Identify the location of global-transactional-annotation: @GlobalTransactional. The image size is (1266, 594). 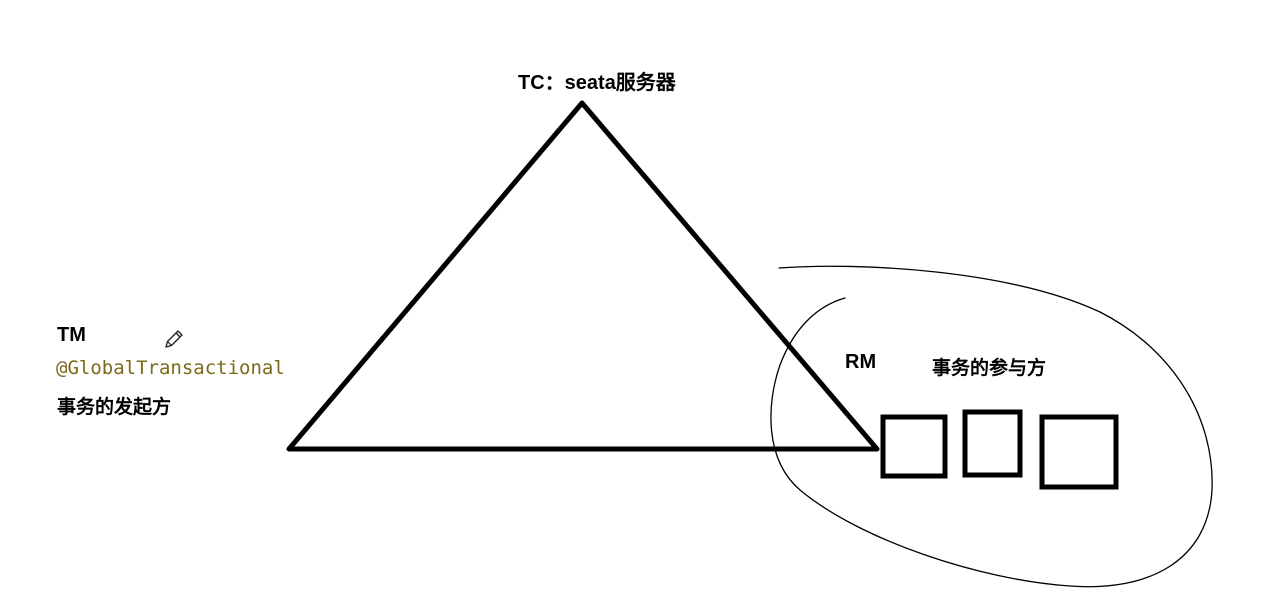
(170, 368).